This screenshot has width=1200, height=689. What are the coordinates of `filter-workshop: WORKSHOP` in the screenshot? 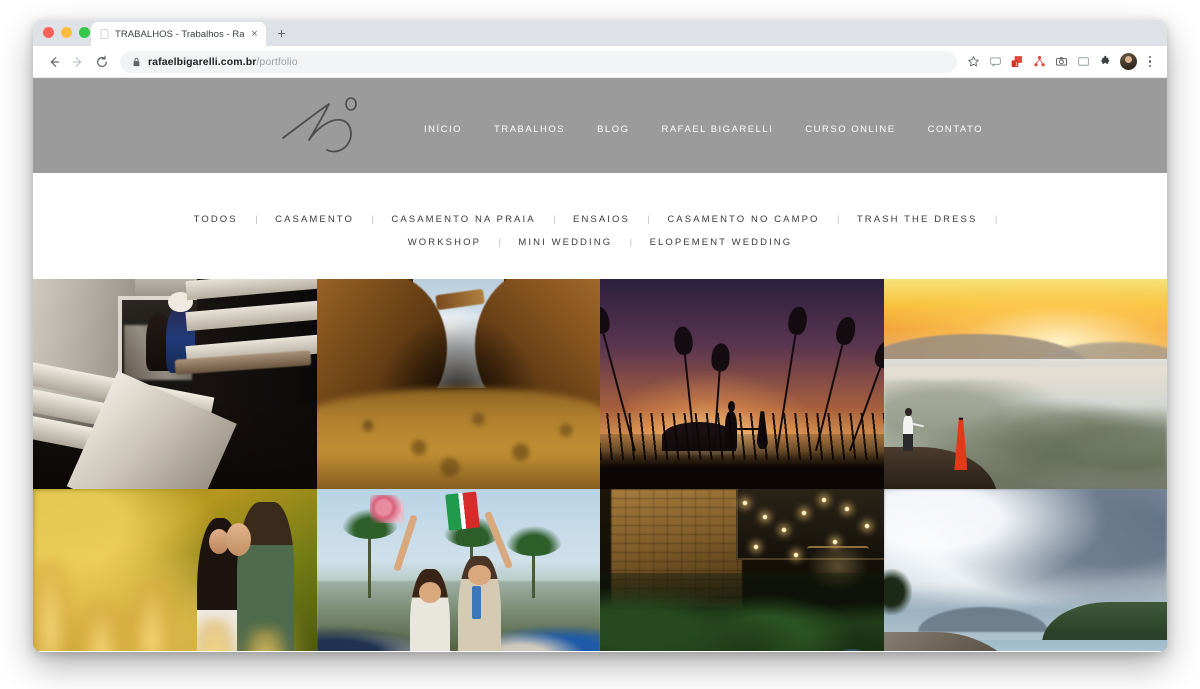 It's located at (444, 242).